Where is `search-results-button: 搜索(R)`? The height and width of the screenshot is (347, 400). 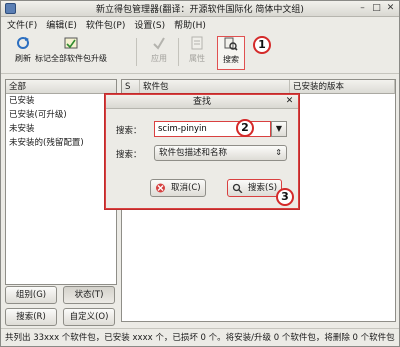 search-results-button: 搜索(R) is located at coordinates (31, 317).